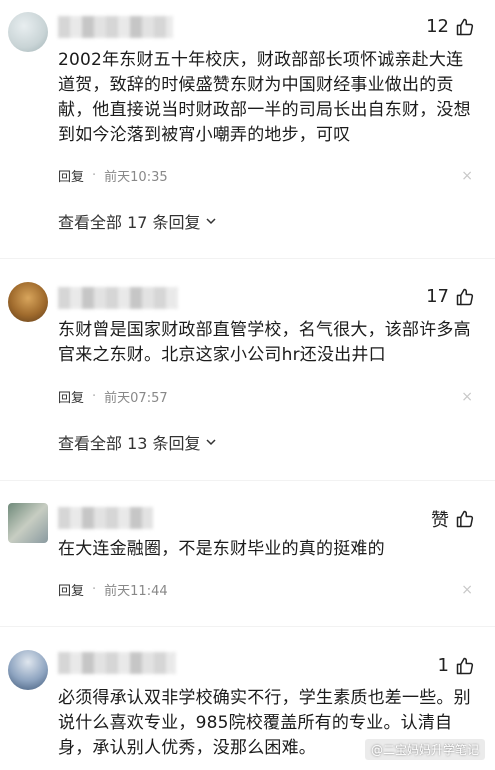  What do you see at coordinates (437, 26) in the screenshot?
I see `like-count: 12` at bounding box center [437, 26].